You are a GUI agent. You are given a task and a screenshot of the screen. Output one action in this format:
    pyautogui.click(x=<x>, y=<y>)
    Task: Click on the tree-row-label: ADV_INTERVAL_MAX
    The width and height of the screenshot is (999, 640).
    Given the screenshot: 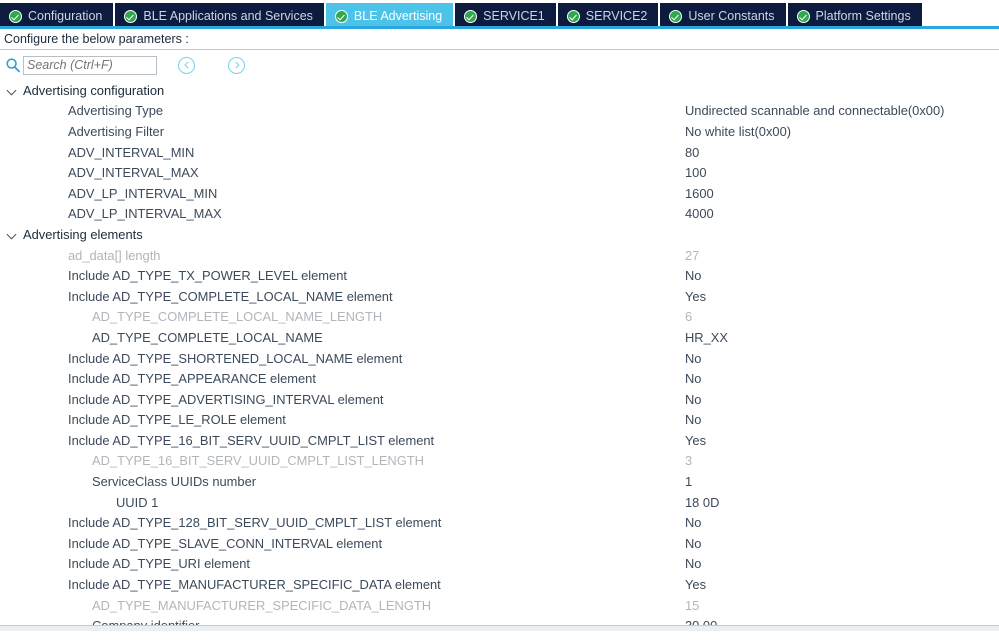 What is the action you would take?
    pyautogui.click(x=133, y=173)
    